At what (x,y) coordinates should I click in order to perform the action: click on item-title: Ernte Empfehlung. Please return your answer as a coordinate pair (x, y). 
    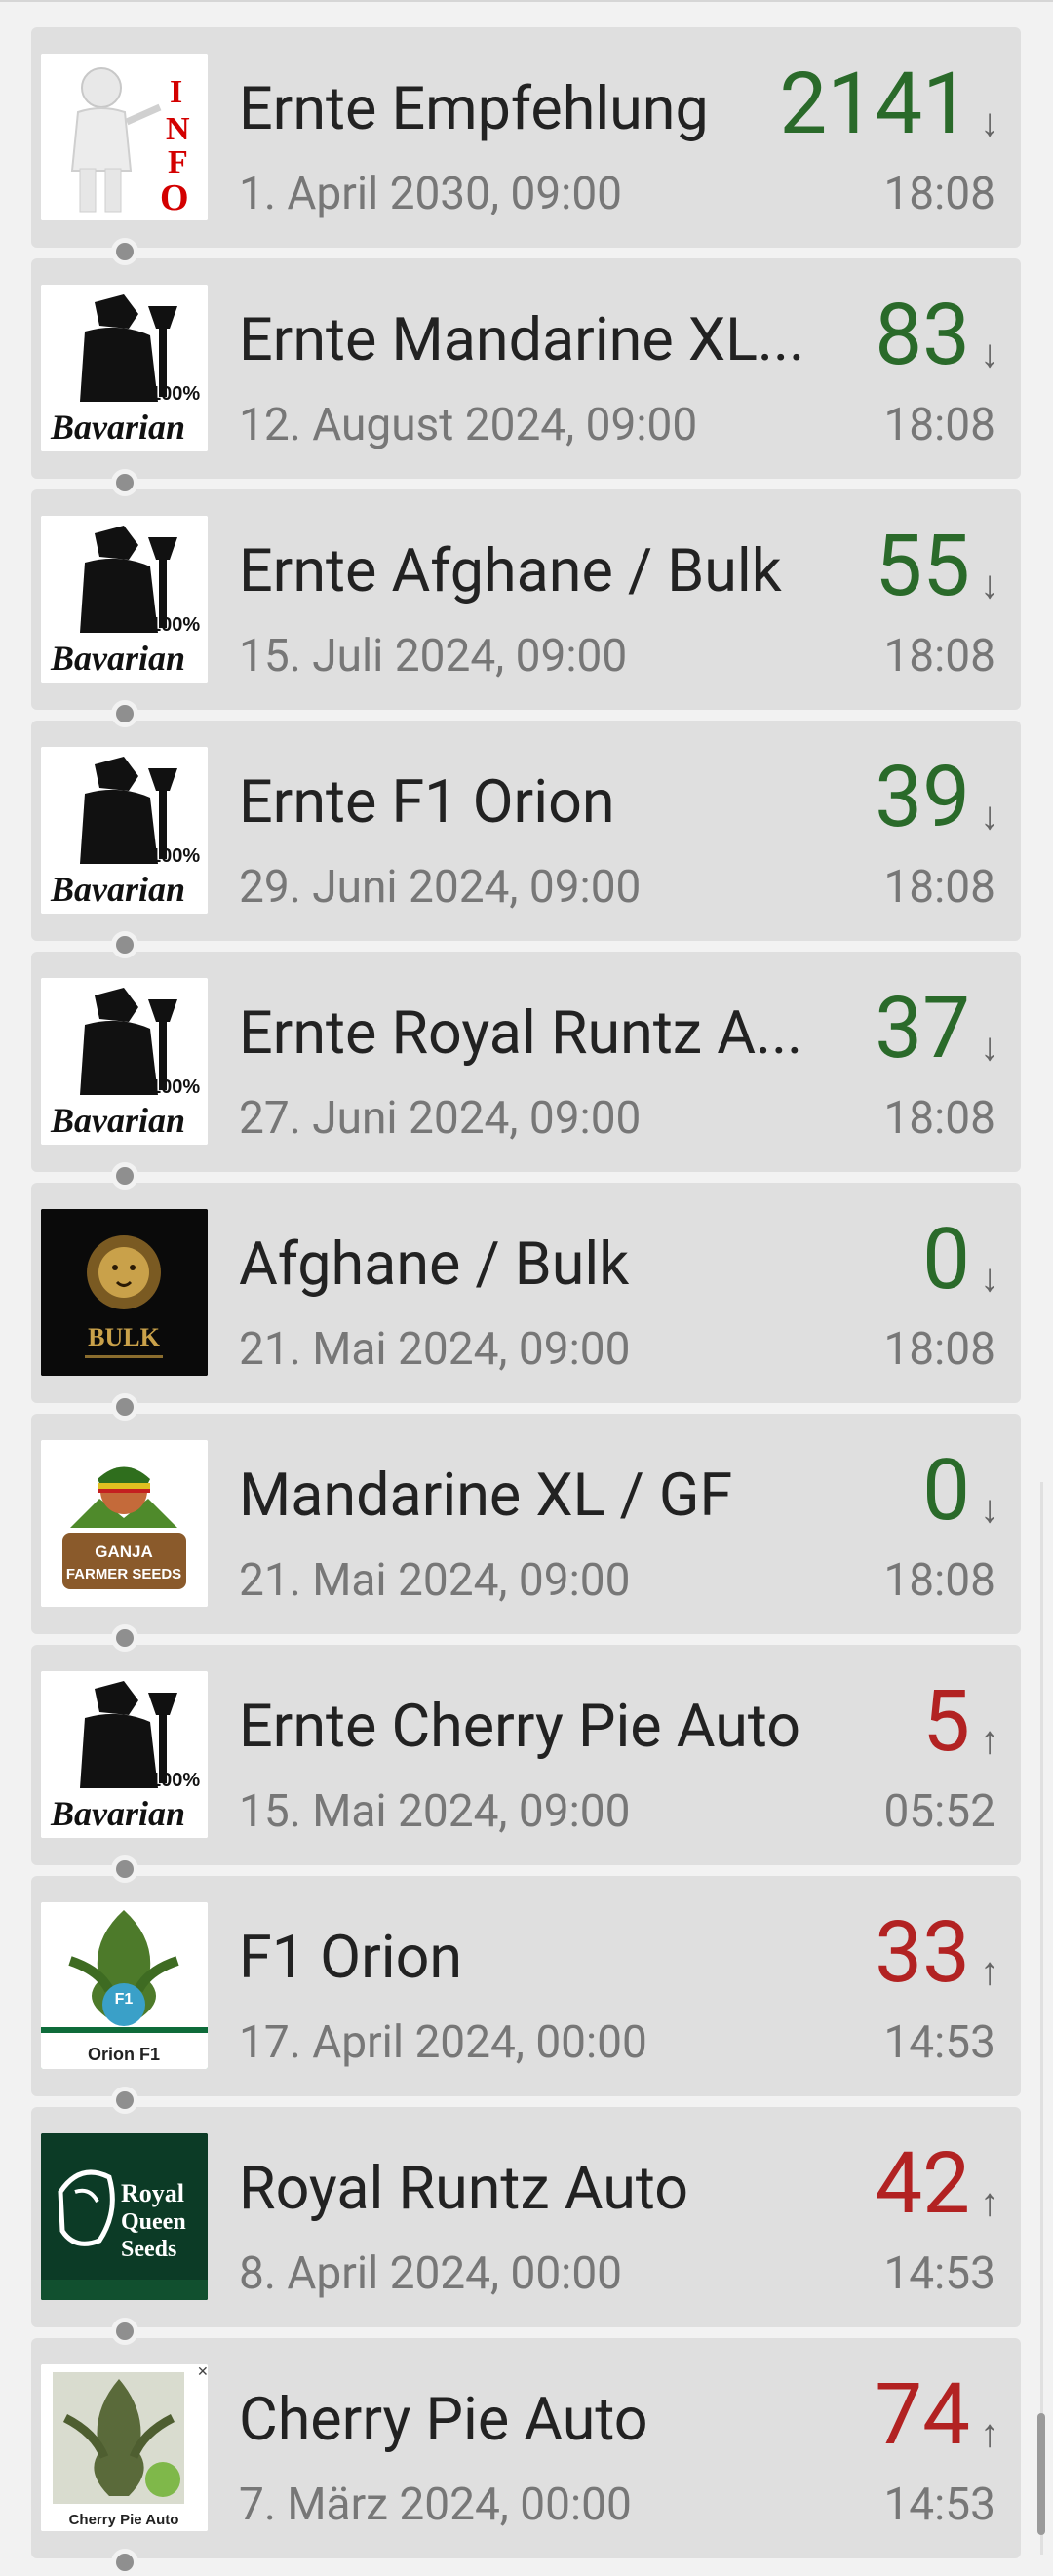
    Looking at the image, I should click on (474, 108).